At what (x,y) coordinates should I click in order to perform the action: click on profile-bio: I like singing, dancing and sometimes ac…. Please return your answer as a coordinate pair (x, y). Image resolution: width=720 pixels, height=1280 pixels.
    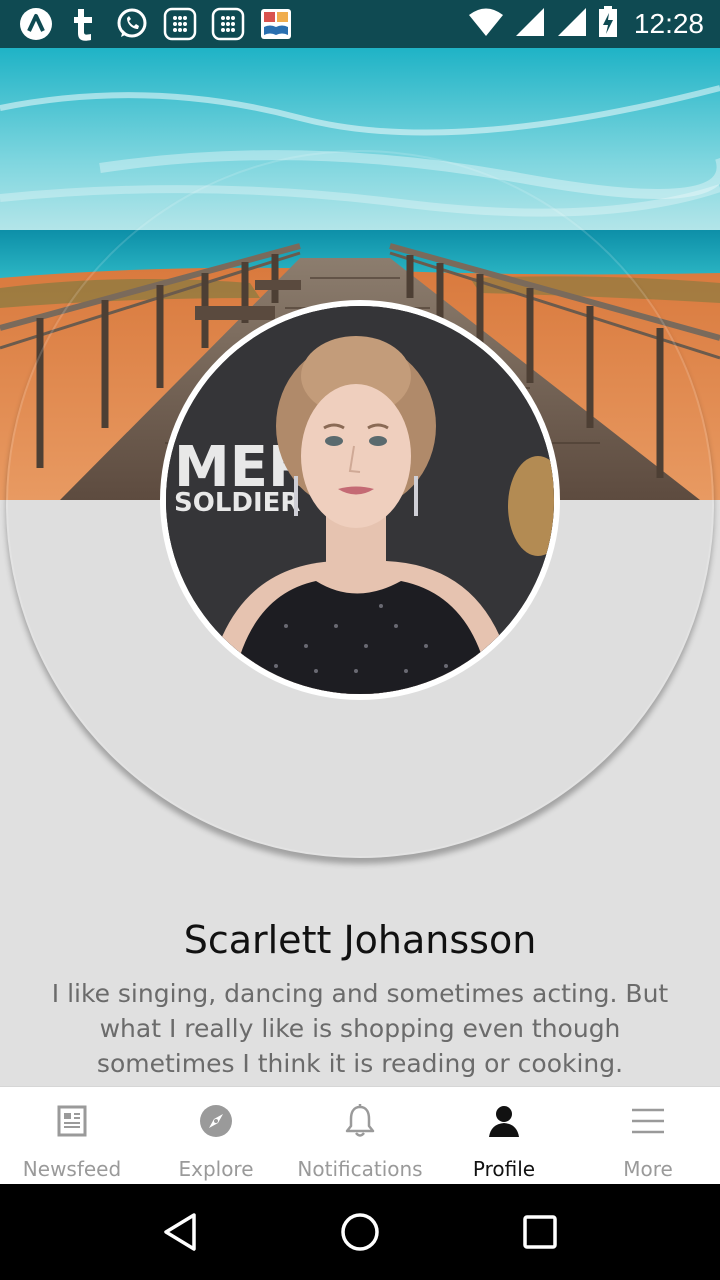
    Looking at the image, I should click on (360, 1028).